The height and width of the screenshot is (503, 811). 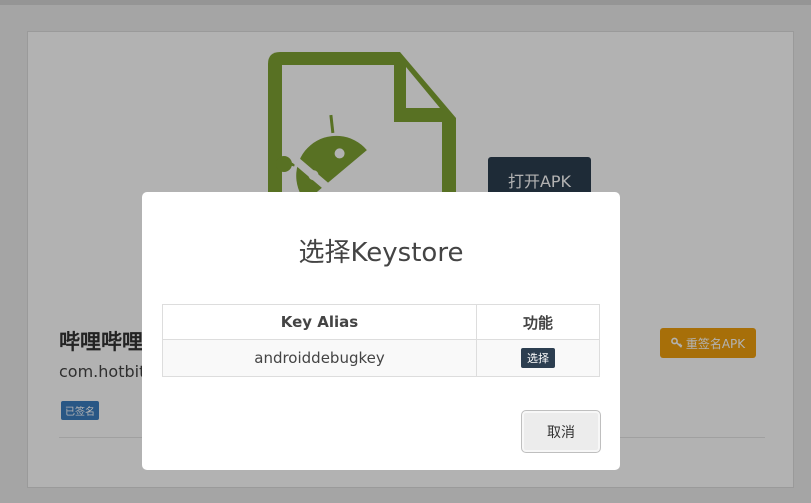 What do you see at coordinates (538, 322) in the screenshot?
I see `column-header-function: 功能` at bounding box center [538, 322].